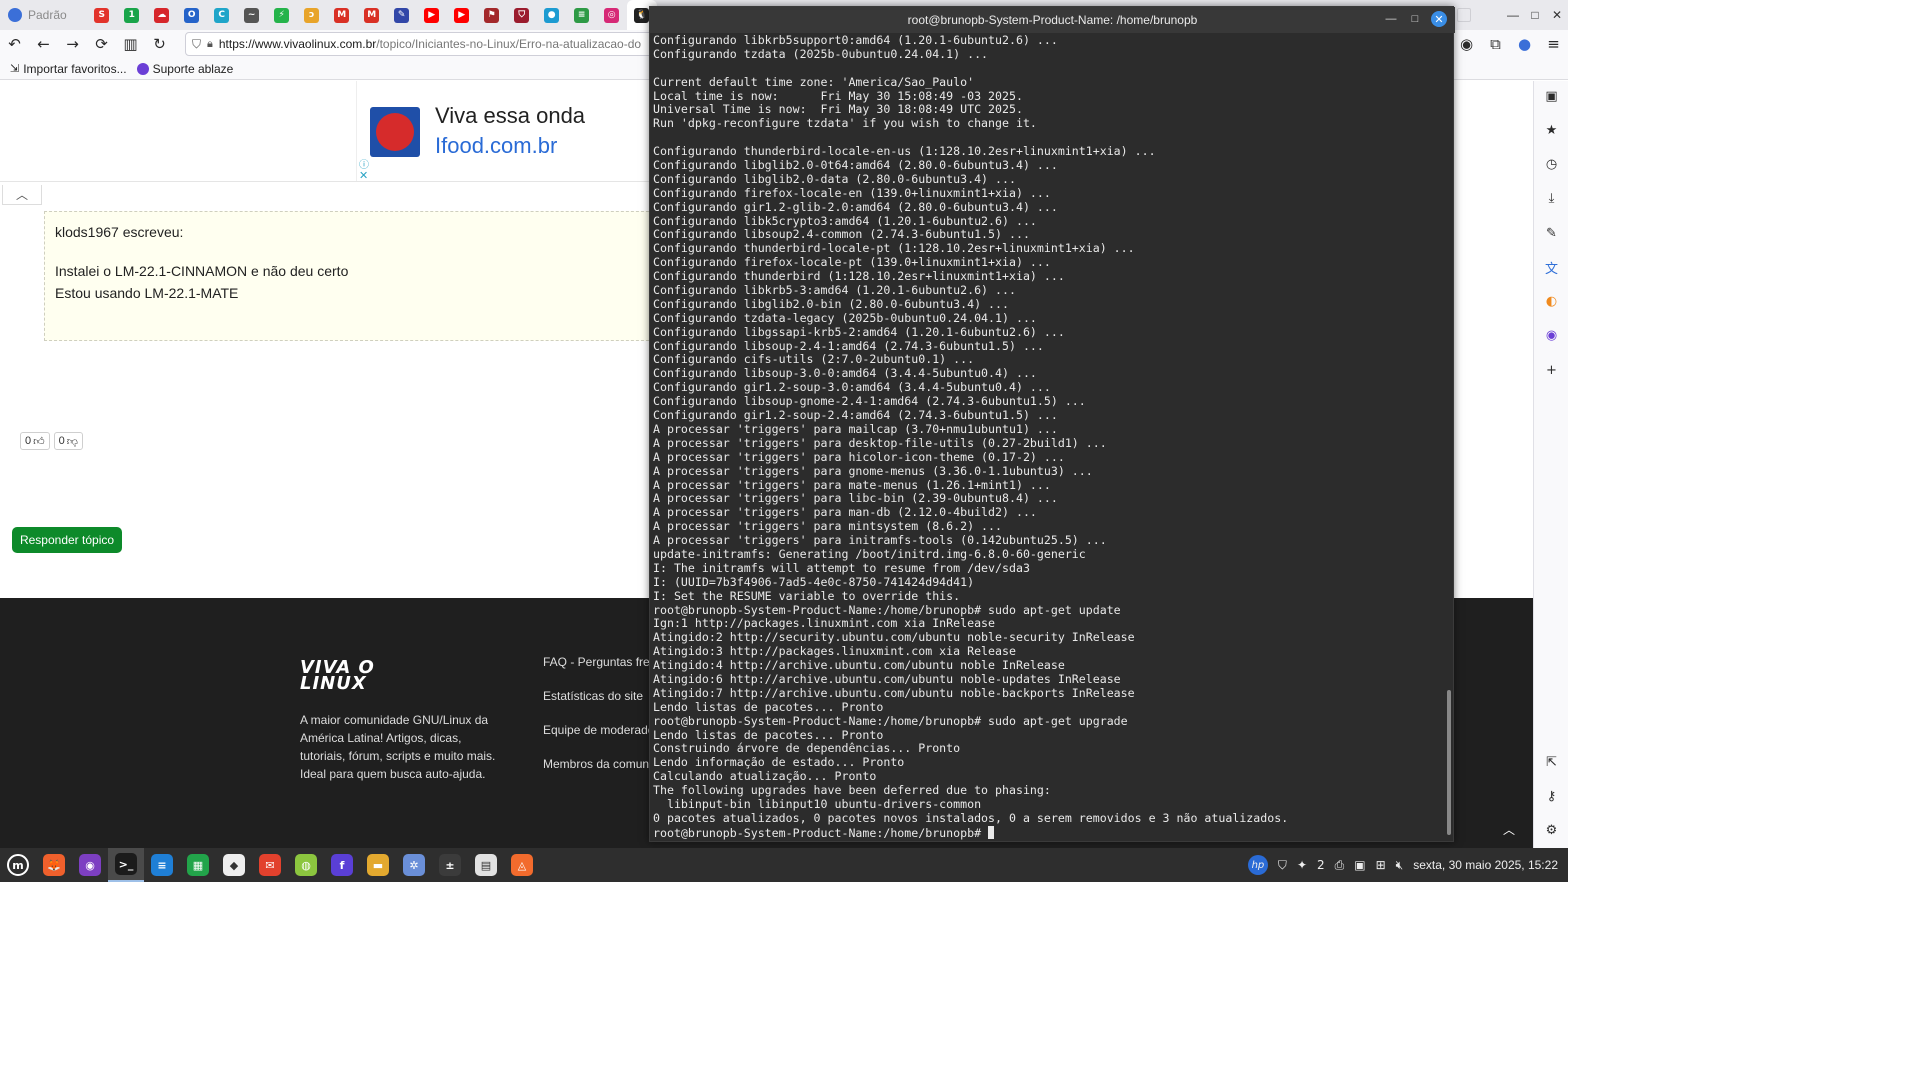 The image size is (1920, 1080). I want to click on taskbar-app: ◍, so click(306, 865).